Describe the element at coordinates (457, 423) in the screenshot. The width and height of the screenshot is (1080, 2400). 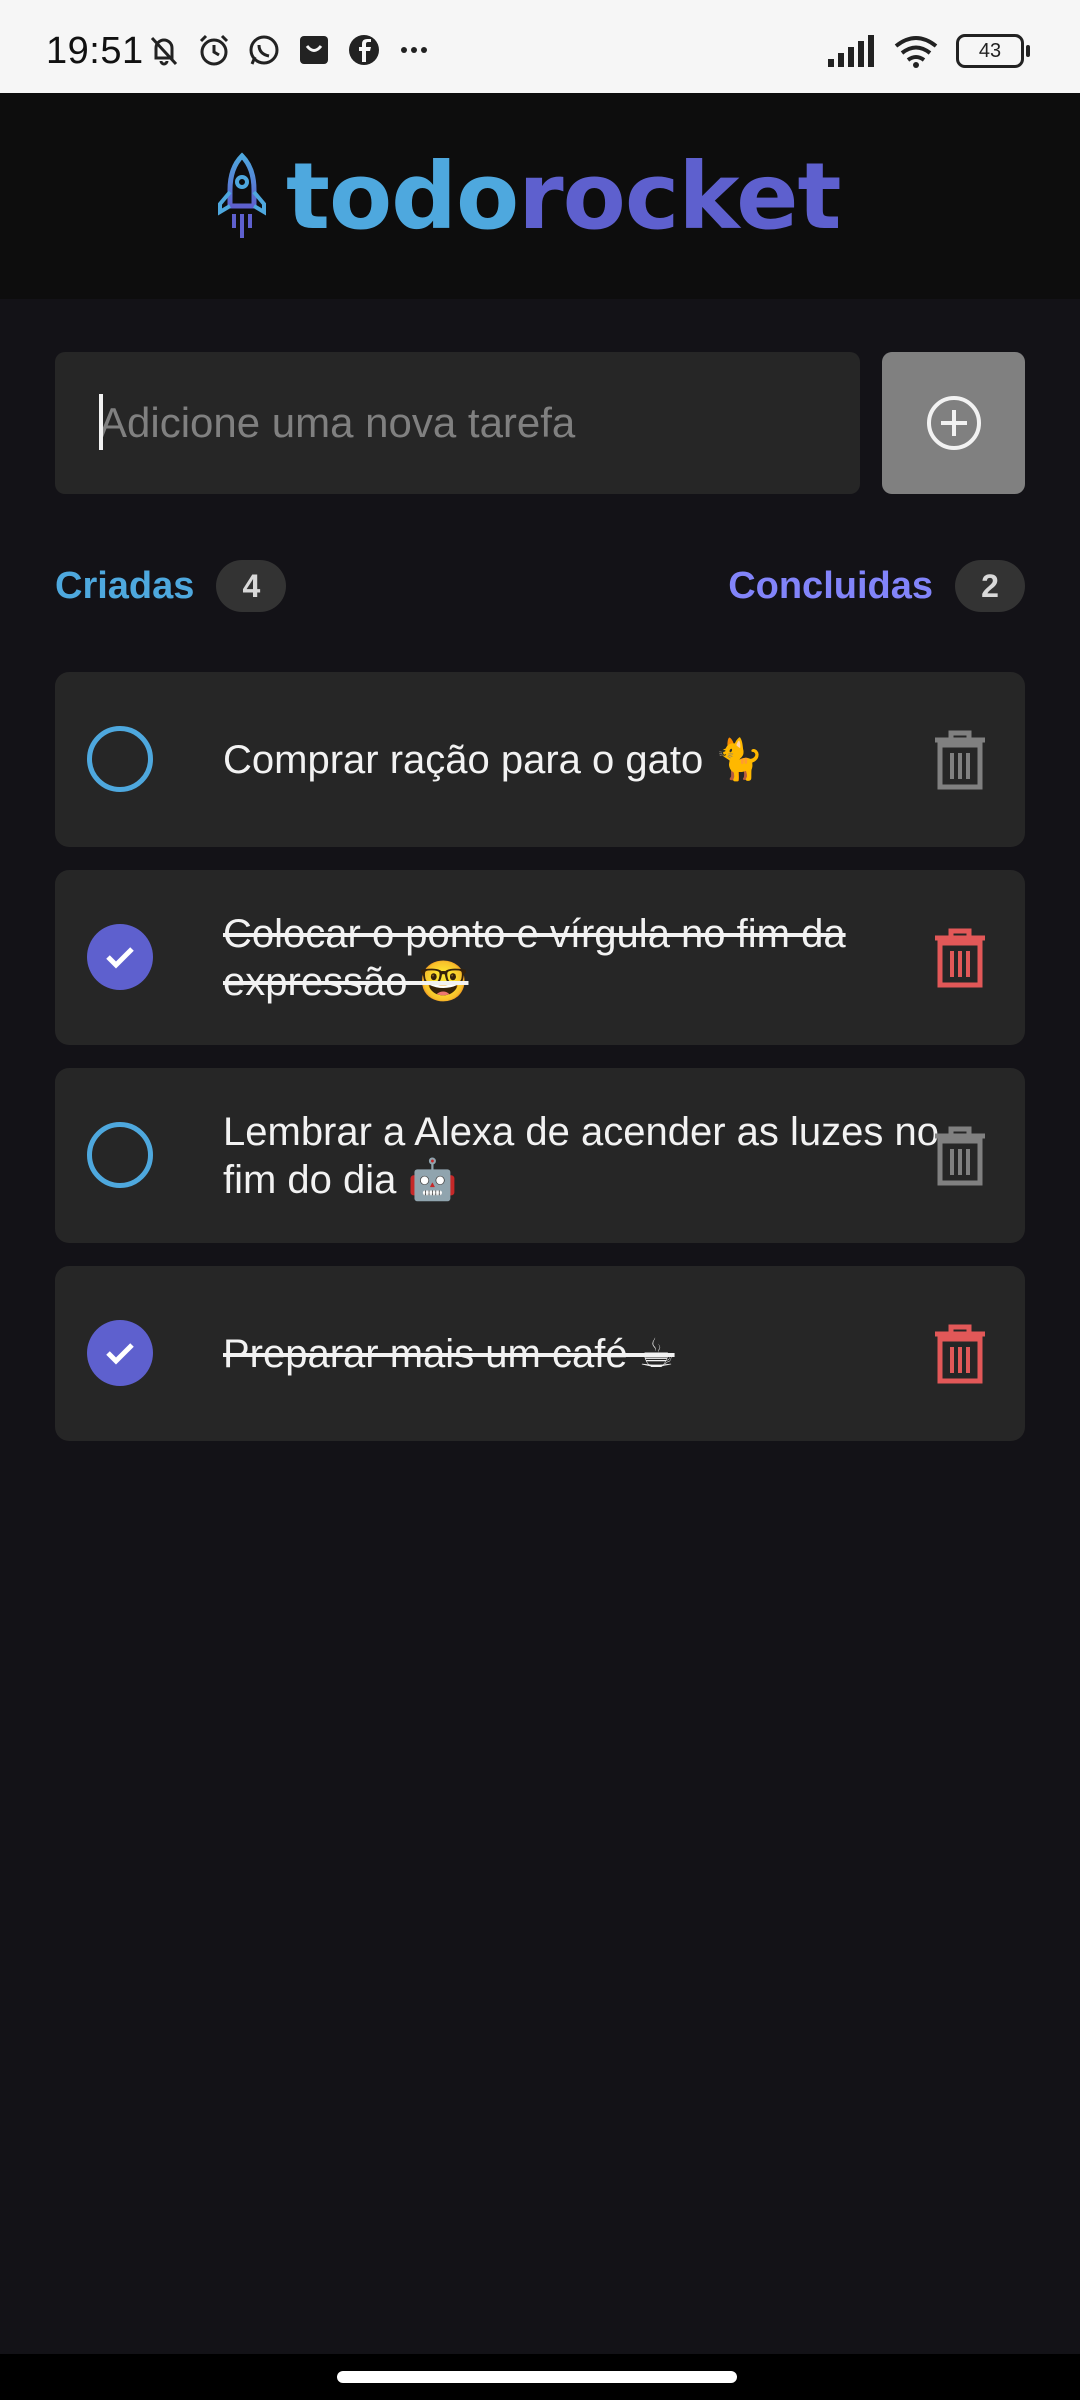
I see `new-task-input` at that location.